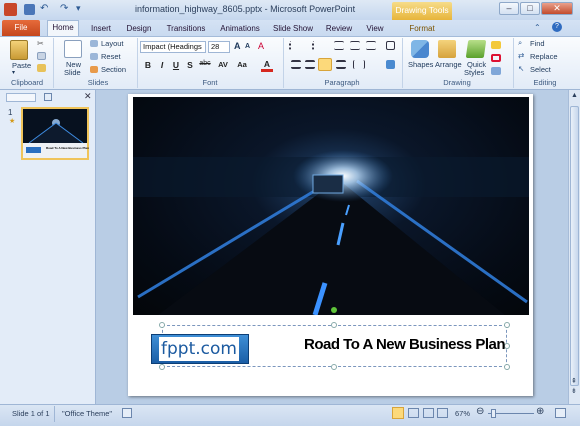 This screenshot has width=580, height=426. What do you see at coordinates (334, 310) in the screenshot?
I see `rotate-handle` at bounding box center [334, 310].